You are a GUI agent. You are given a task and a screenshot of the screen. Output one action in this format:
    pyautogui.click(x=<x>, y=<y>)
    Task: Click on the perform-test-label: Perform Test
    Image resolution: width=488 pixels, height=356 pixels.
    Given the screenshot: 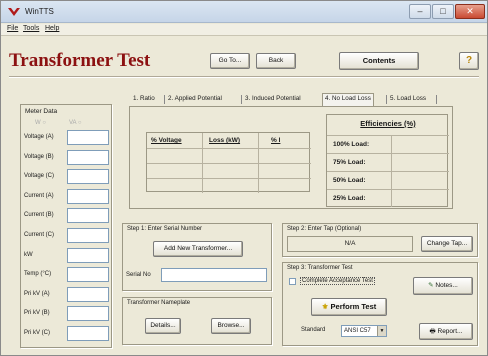 What is the action you would take?
    pyautogui.click(x=353, y=306)
    